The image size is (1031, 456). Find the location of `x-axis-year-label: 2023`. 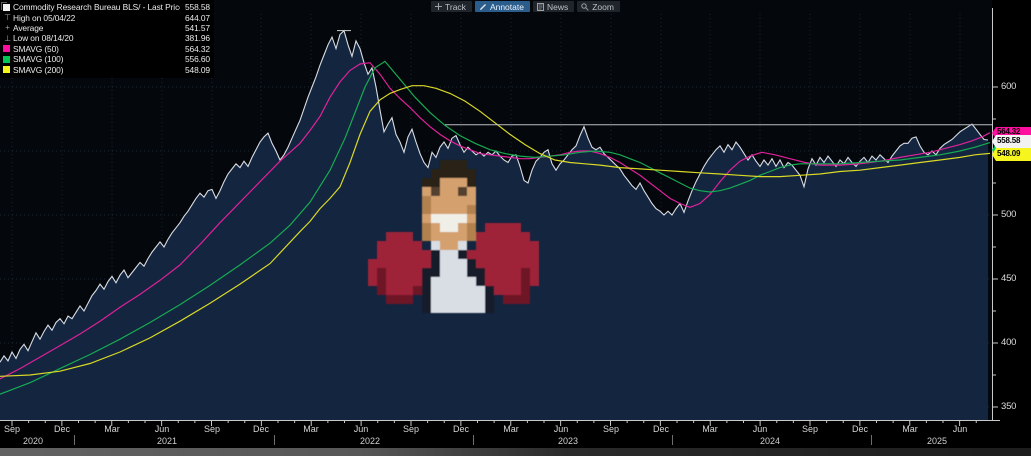

x-axis-year-label: 2023 is located at coordinates (568, 441).